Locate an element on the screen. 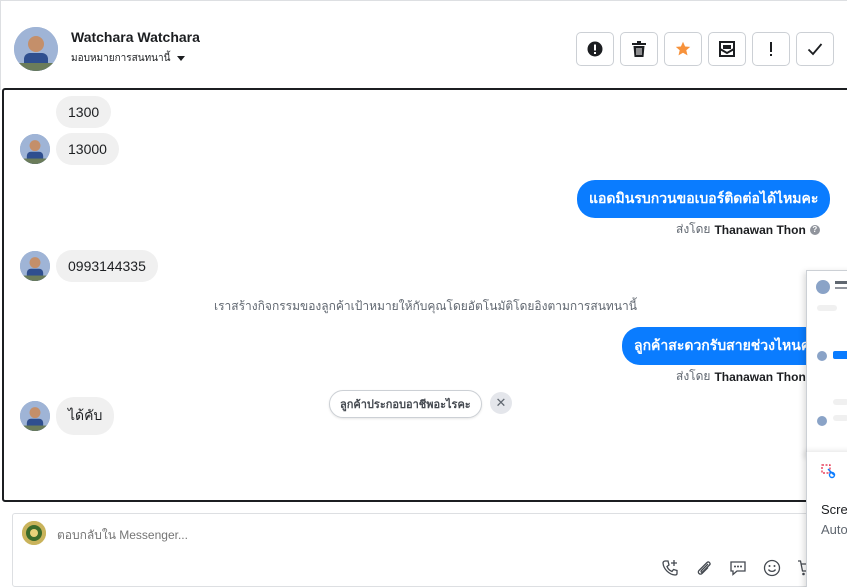  message-bubble: แอดมินรบกวนขอเบอร์ติดต่อได้ไหมคะ is located at coordinates (704, 199).